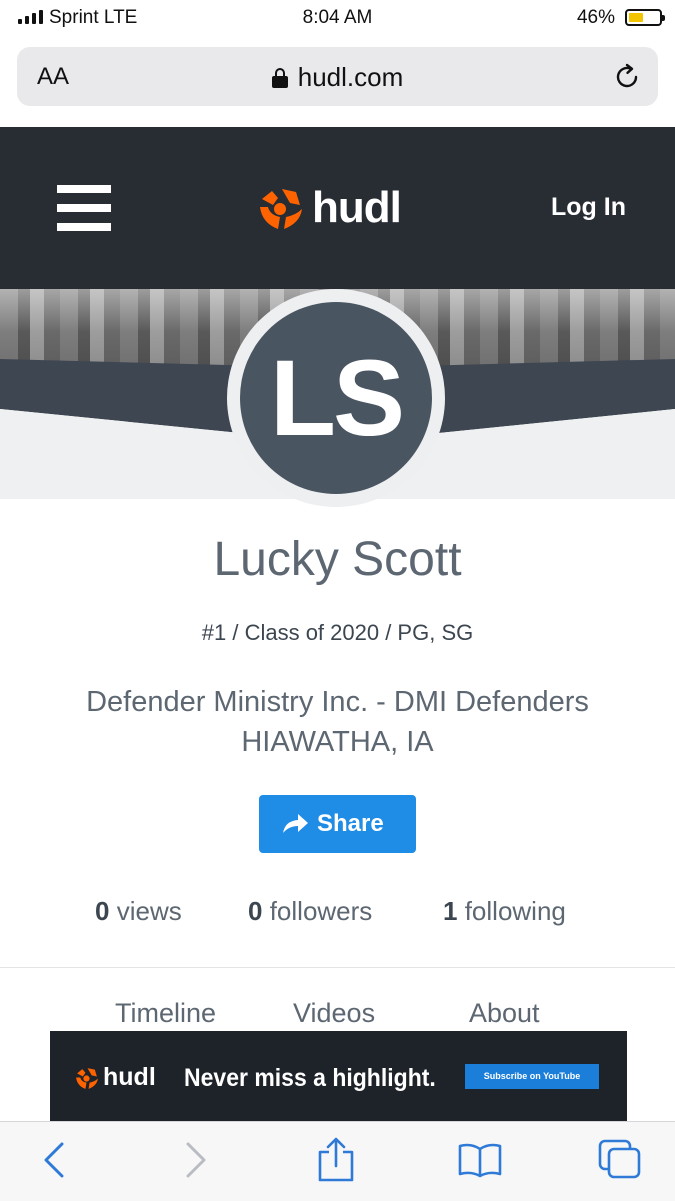  Describe the element at coordinates (357, 207) in the screenshot. I see `brand-wordmark: hudl` at that location.